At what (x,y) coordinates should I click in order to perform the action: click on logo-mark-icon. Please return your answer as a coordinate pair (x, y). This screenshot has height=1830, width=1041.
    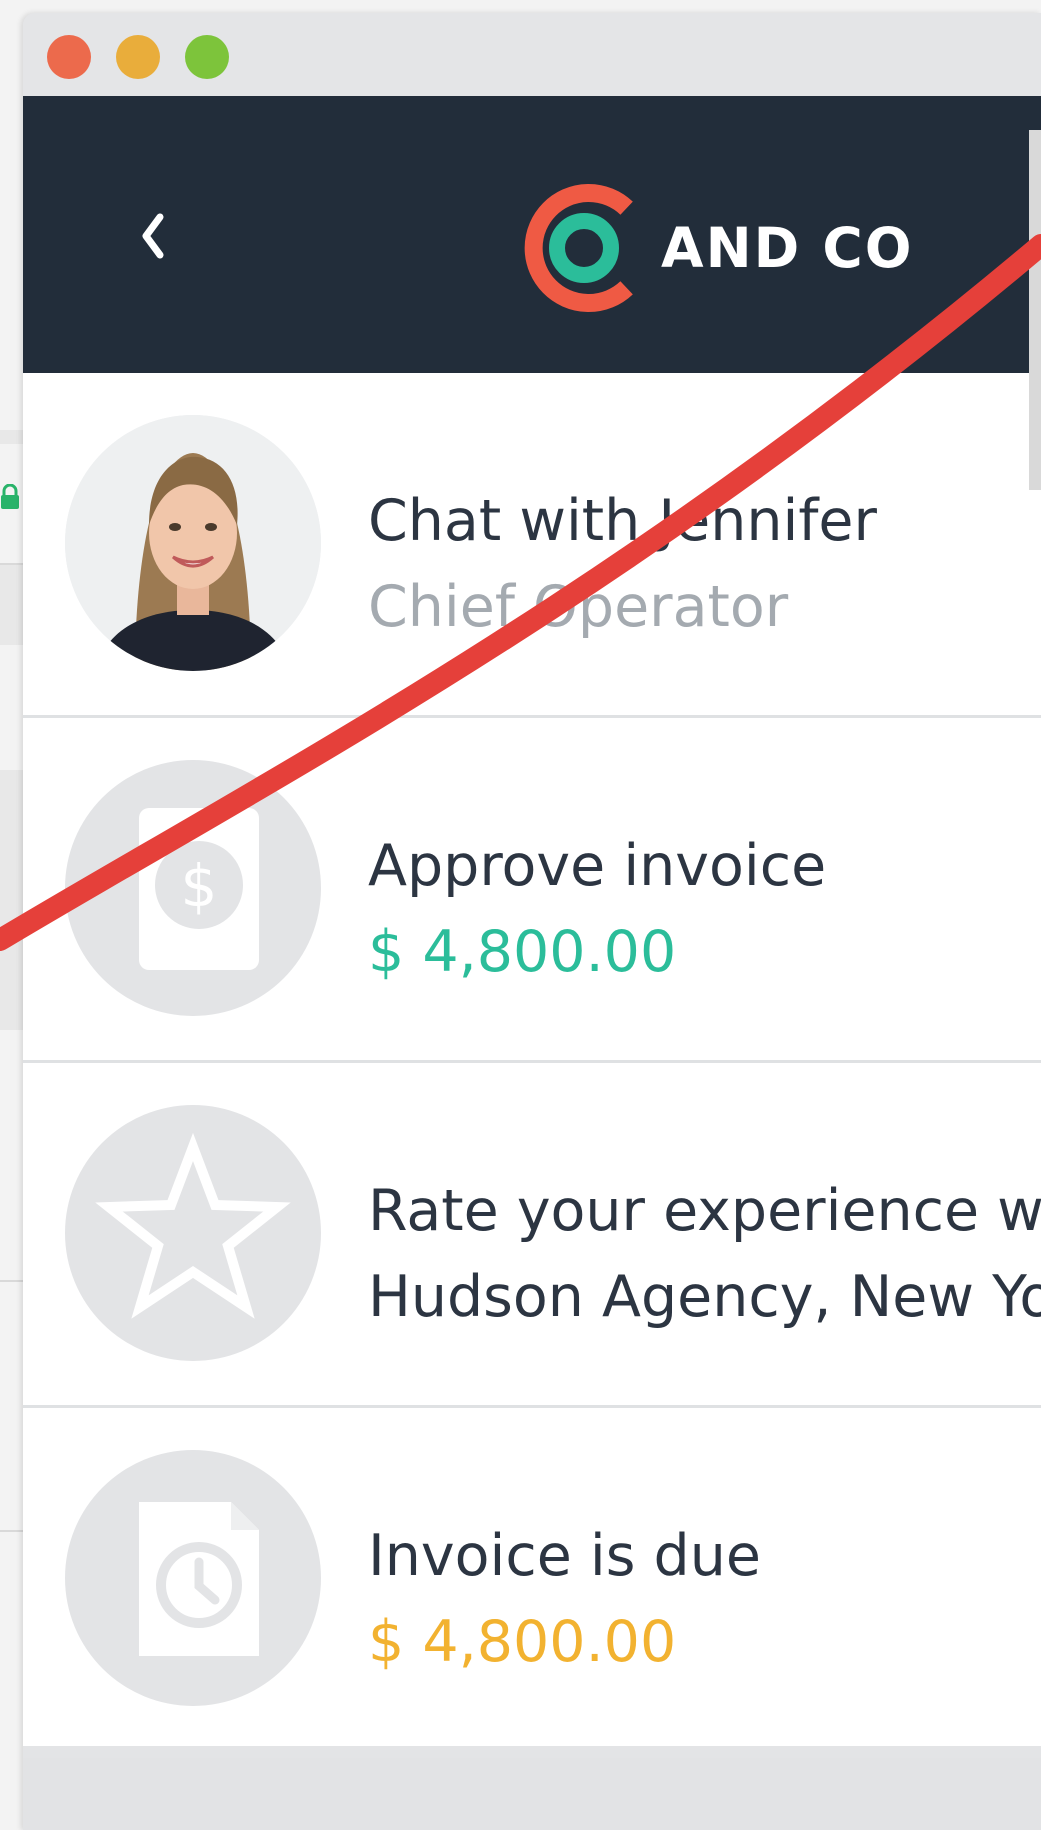
    Looking at the image, I should click on (578, 248).